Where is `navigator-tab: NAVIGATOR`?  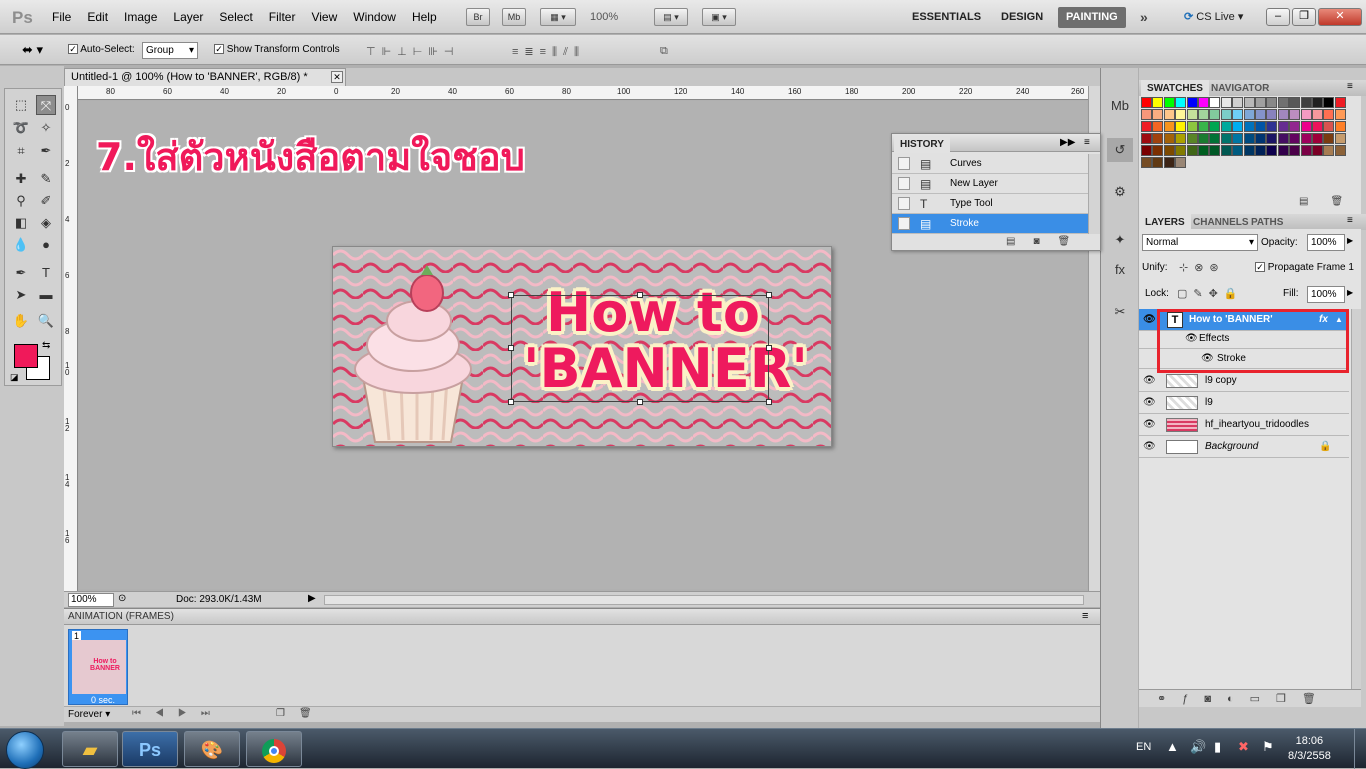 navigator-tab: NAVIGATOR is located at coordinates (1240, 88).